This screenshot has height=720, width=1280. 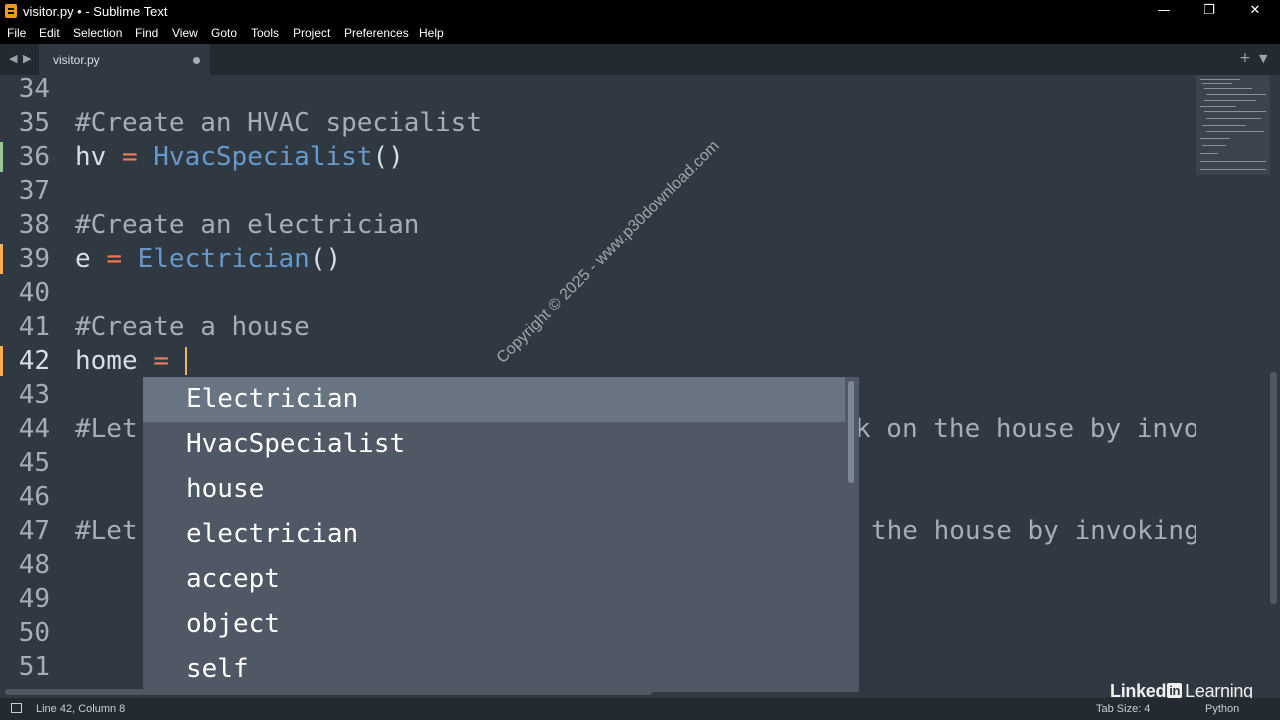 What do you see at coordinates (640, 59) in the screenshot?
I see `tab-bar: ◀ ▶ visitor.py + ▼` at bounding box center [640, 59].